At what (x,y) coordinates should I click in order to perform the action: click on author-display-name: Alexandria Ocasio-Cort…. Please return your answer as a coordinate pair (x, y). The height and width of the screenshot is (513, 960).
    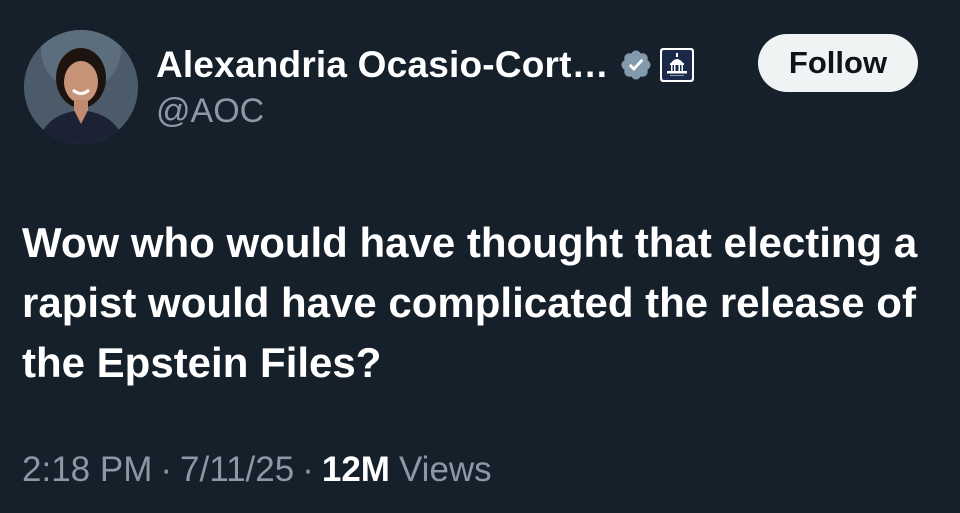
    Looking at the image, I should click on (382, 65).